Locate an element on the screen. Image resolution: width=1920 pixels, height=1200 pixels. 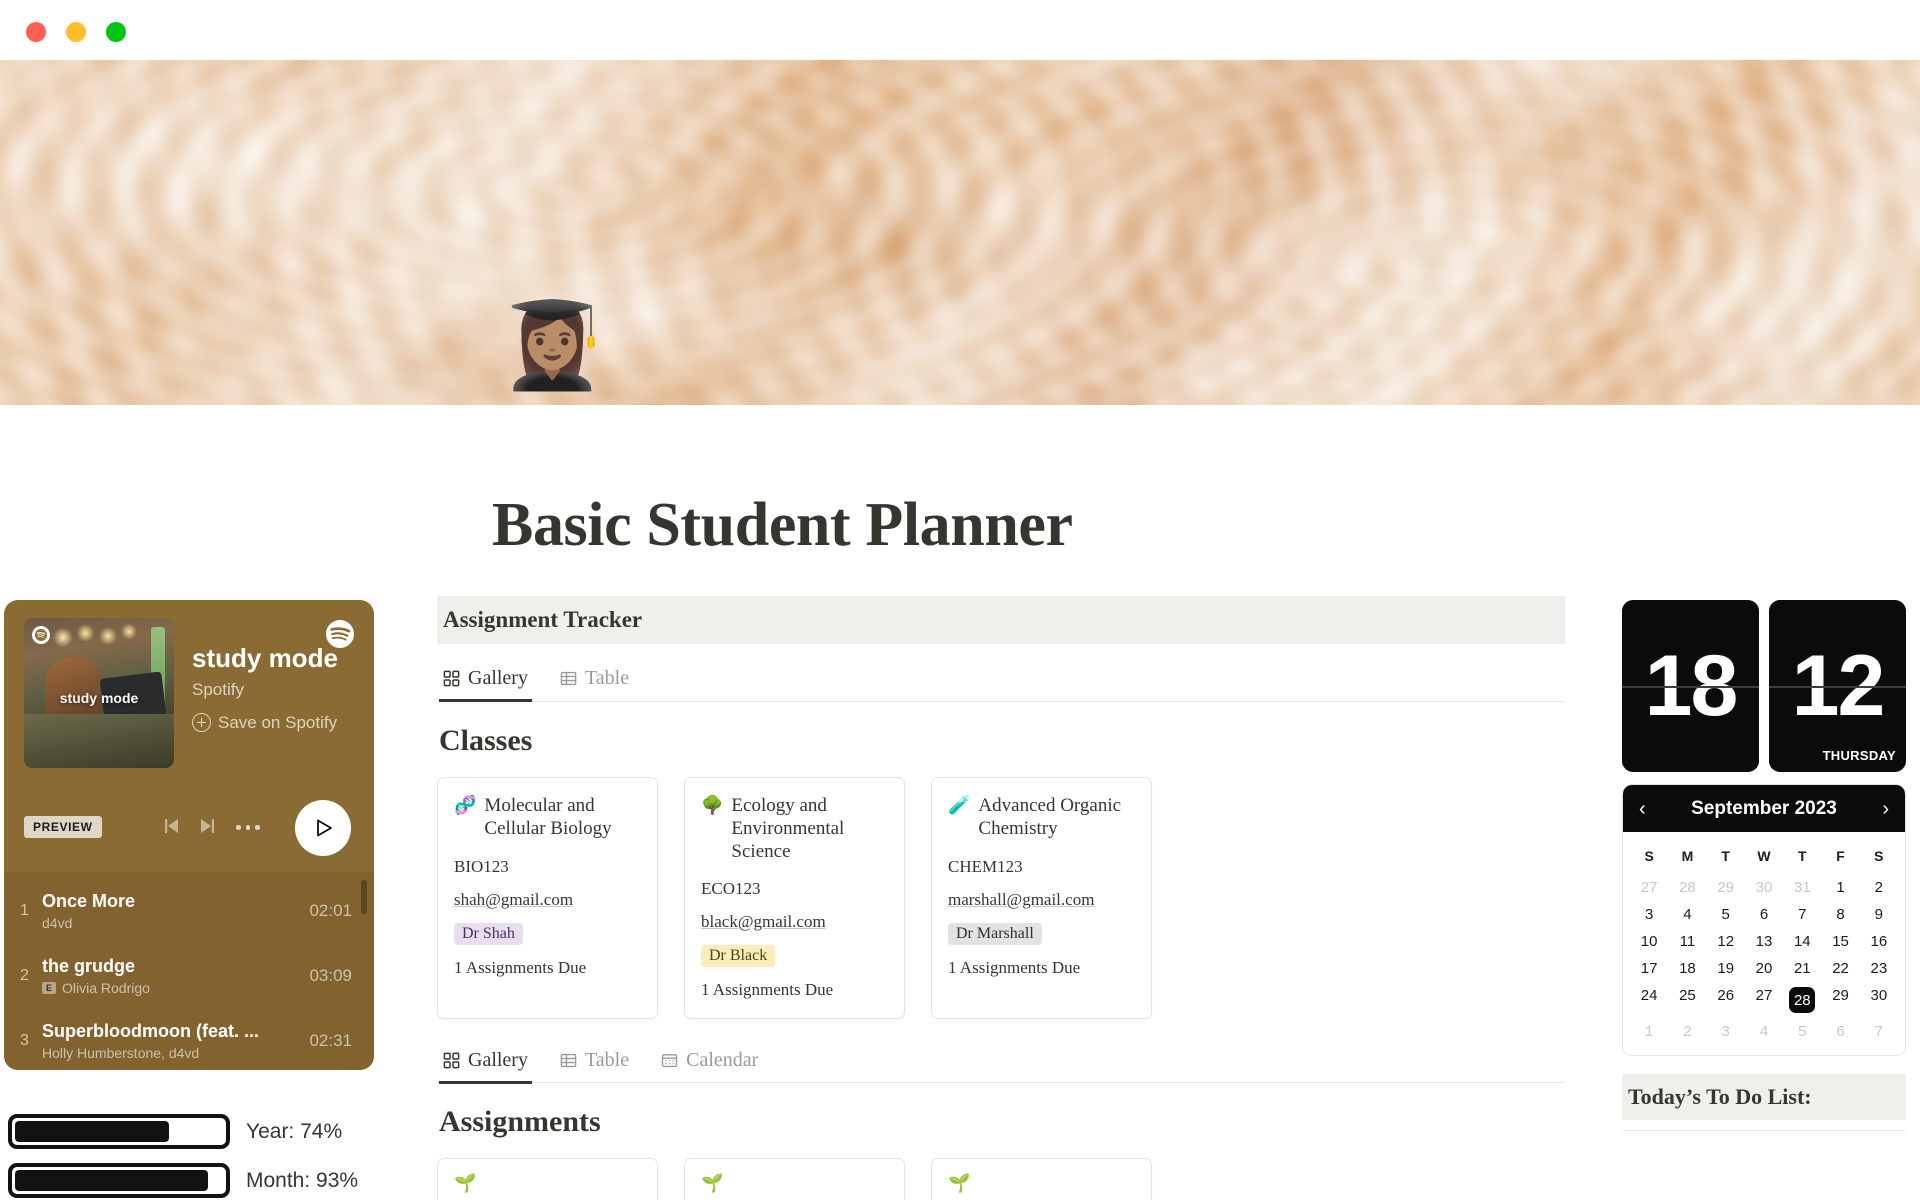
track-duration: 02:01 is located at coordinates (330, 910).